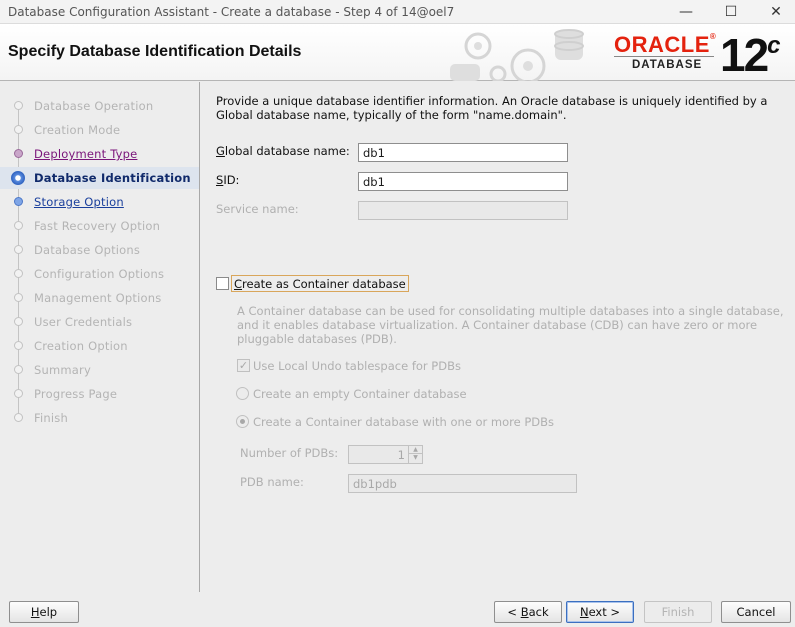  I want to click on maximize-icon: ☐, so click(731, 12).